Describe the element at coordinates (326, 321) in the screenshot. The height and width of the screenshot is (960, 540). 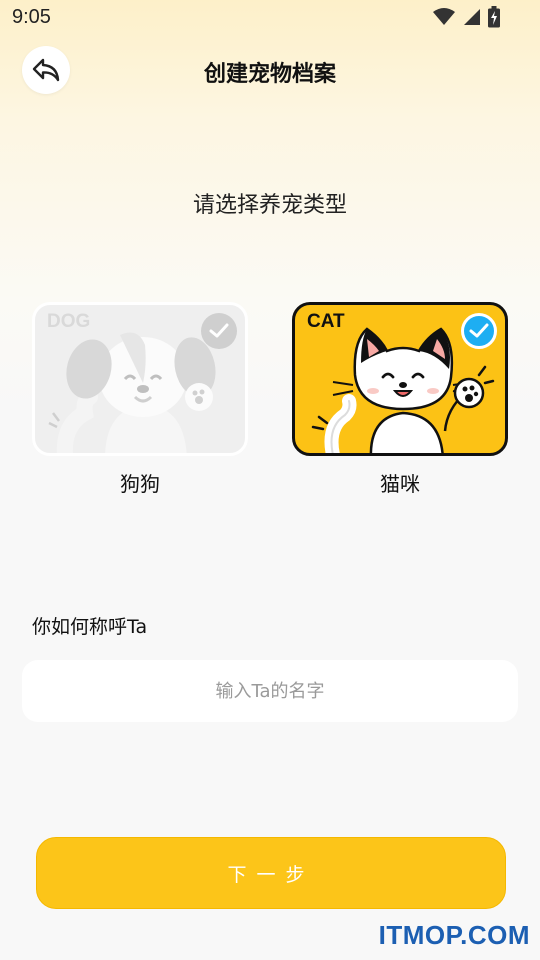
I see `pet-option-tag: CAT` at that location.